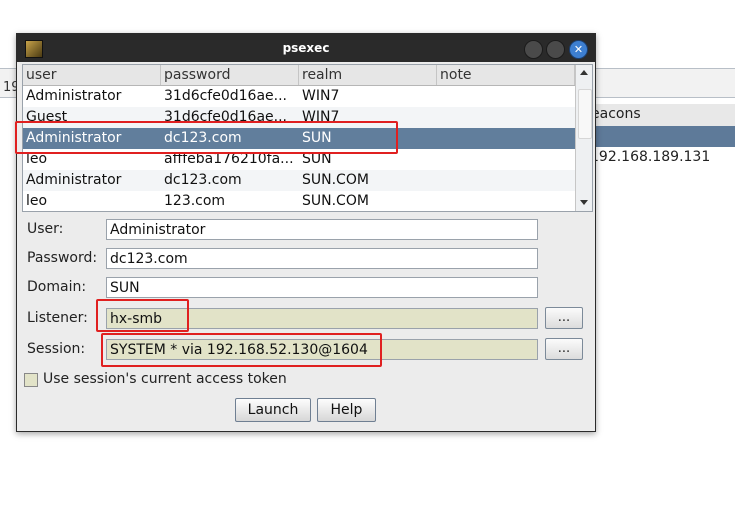 The image size is (735, 509). Describe the element at coordinates (206, 137) in the screenshot. I see `highlight-selected-row` at that location.